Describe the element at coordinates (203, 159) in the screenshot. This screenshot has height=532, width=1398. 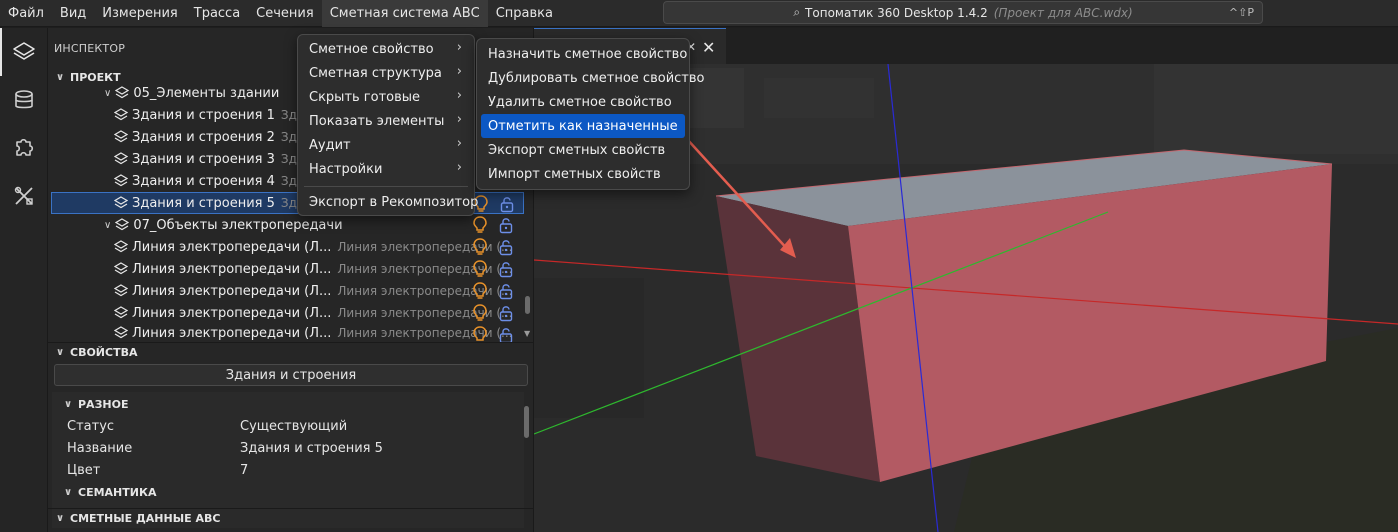
I see `tree-item-label: Здания и строения 3` at that location.